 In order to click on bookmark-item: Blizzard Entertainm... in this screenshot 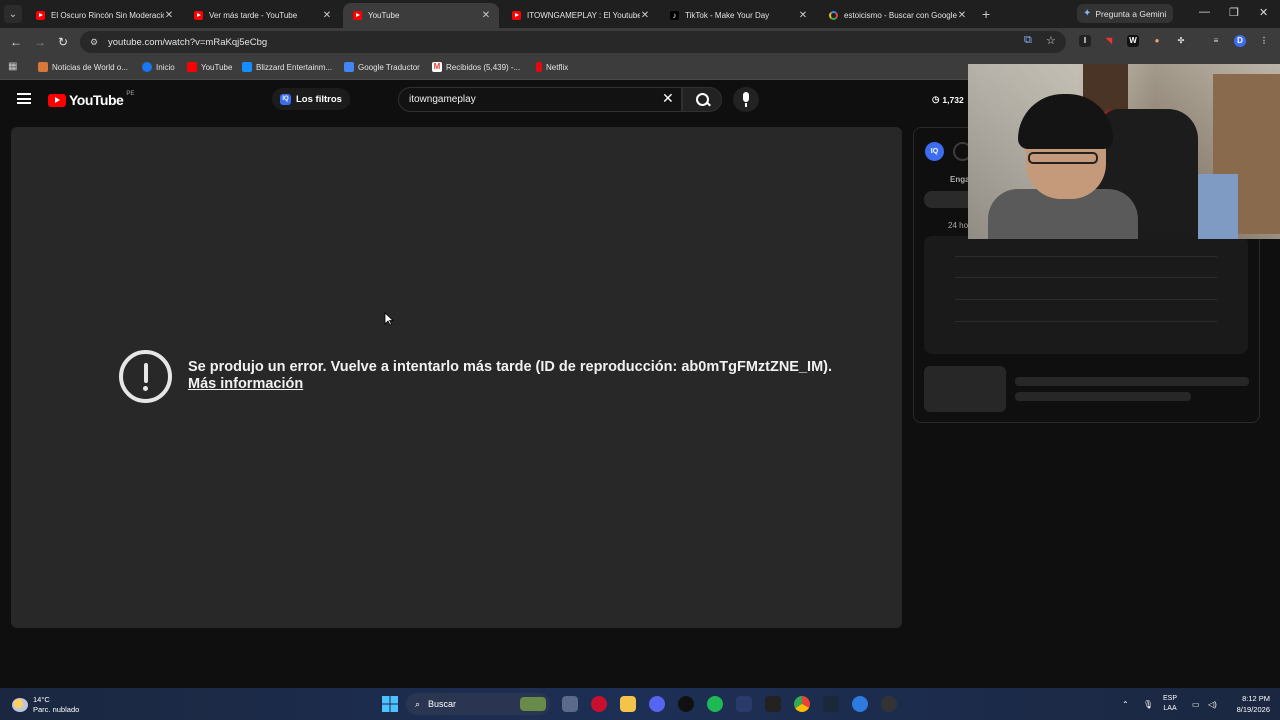, I will do `click(287, 67)`.